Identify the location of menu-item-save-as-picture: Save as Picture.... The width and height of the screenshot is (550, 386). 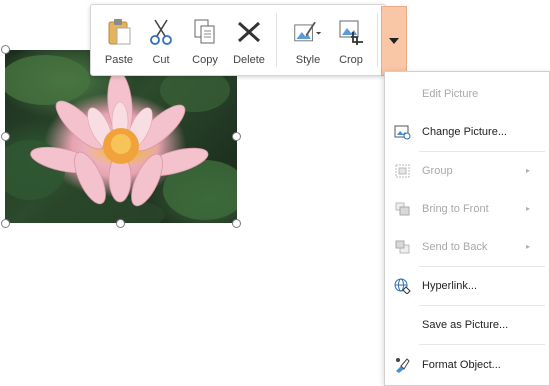
(467, 325).